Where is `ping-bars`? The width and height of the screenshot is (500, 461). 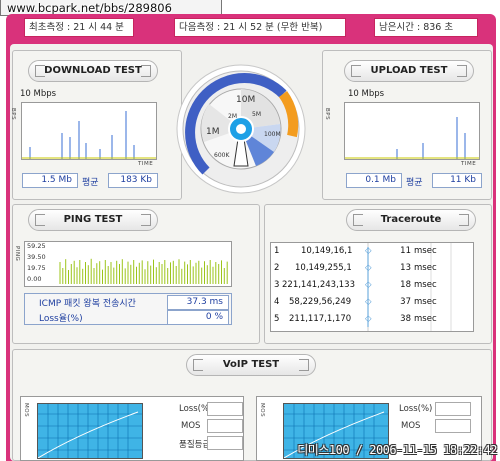 ping-bars is located at coordinates (143, 271).